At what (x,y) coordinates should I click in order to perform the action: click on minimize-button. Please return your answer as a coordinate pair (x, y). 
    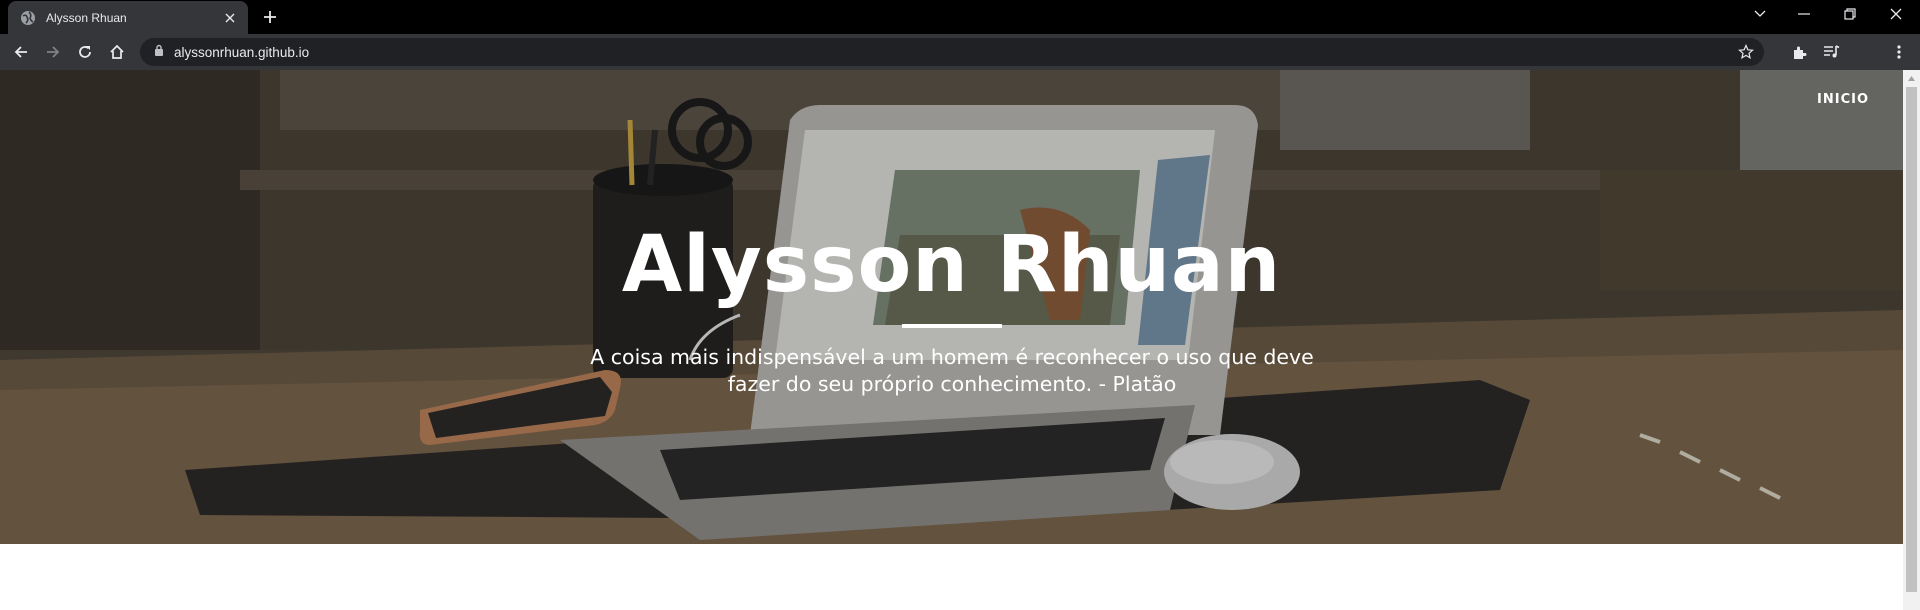
    Looking at the image, I should click on (1804, 14).